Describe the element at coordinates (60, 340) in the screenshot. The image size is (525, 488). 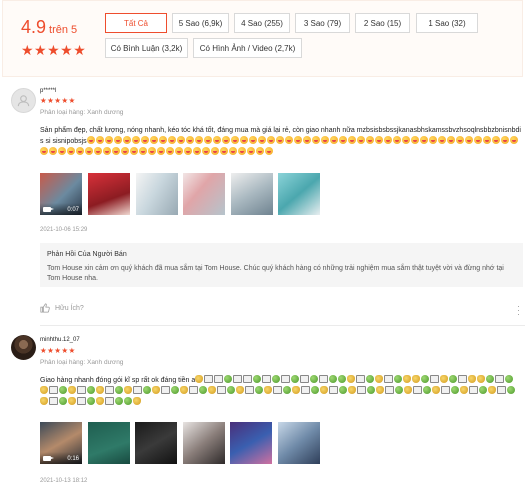
I see `review-username: minhthu.12_07` at that location.